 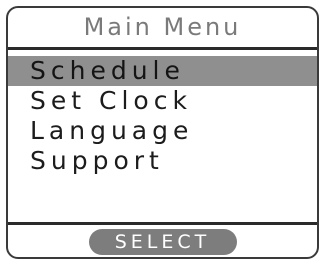 What do you see at coordinates (162, 71) in the screenshot?
I see `menu-item-schedule: Schedule` at bounding box center [162, 71].